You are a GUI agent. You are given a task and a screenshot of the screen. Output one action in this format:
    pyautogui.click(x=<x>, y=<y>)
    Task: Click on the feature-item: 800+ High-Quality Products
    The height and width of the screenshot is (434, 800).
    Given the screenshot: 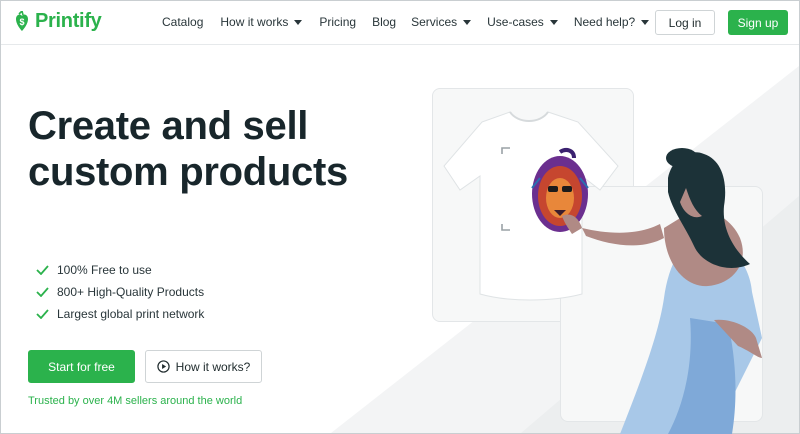 What is the action you would take?
    pyautogui.click(x=120, y=292)
    